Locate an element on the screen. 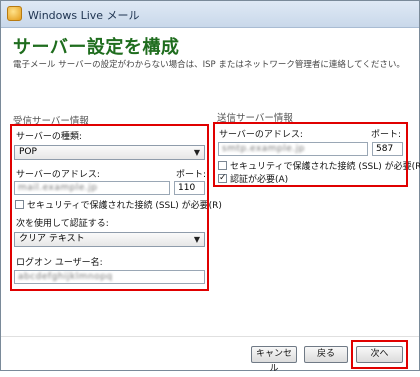 Image resolution: width=420 pixels, height=377 pixels. auth-method-label: 次を使用して認証する: is located at coordinates (62, 224).